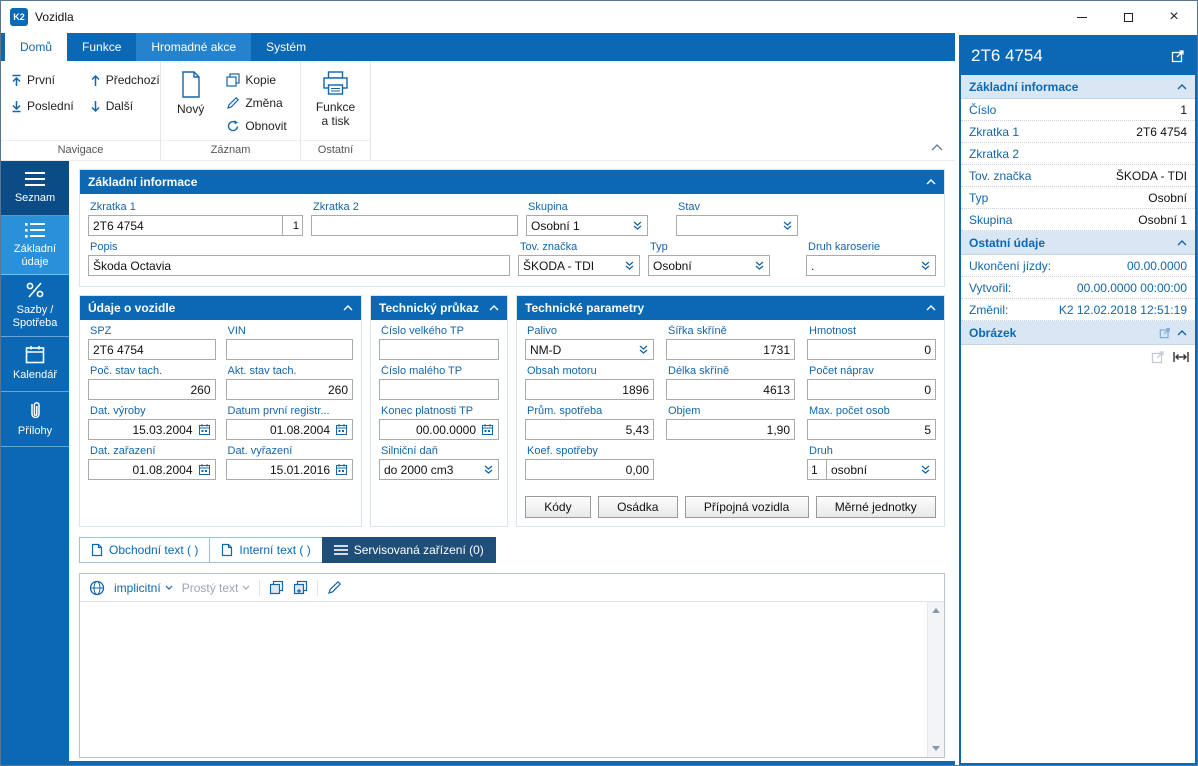 The image size is (1198, 766). Describe the element at coordinates (935, 679) in the screenshot. I see `vertical-scrollbar` at that location.